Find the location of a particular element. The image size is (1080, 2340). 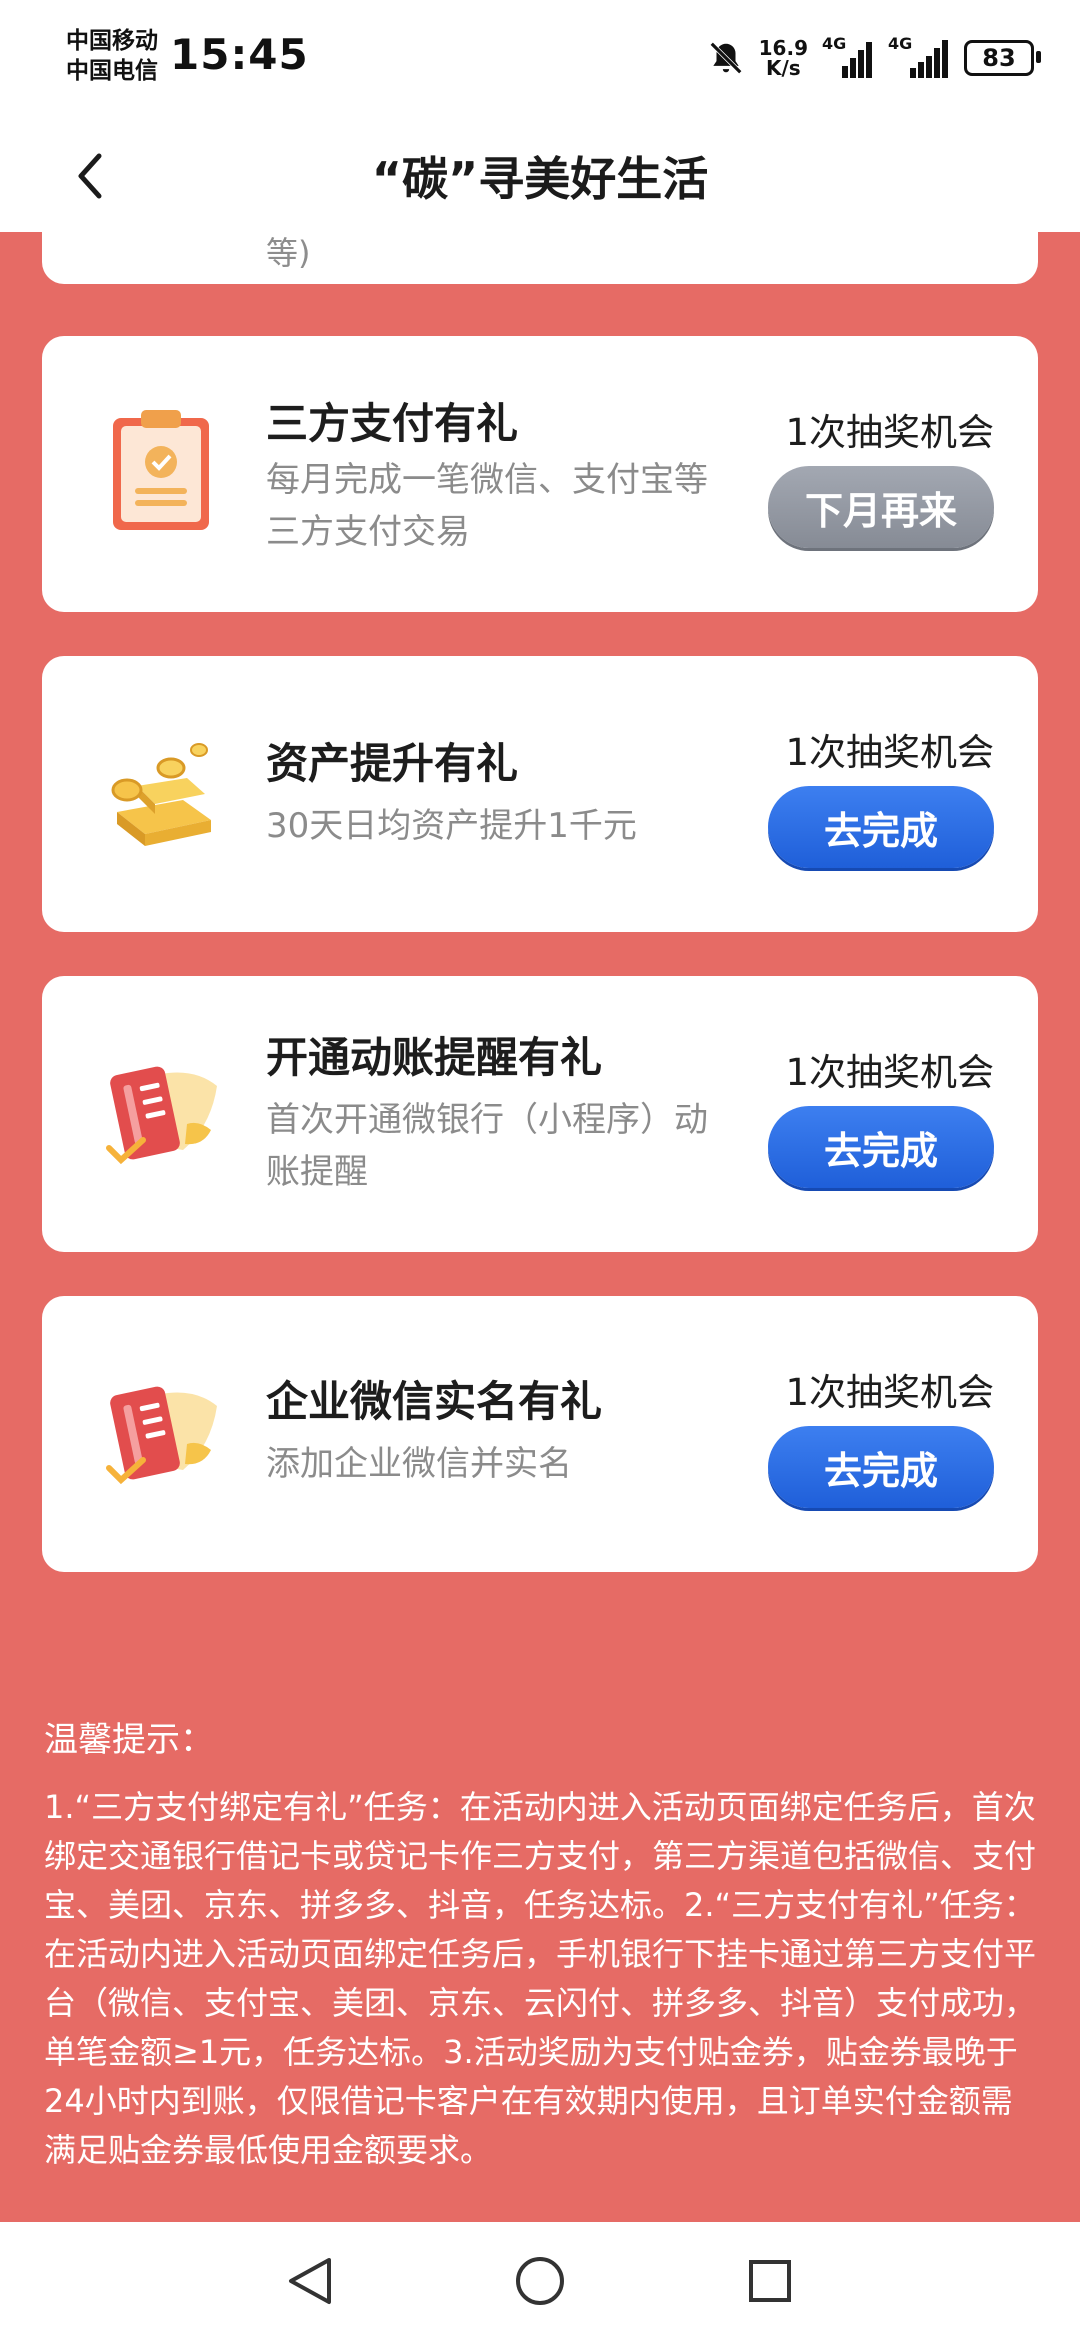

next-month-button: 下月再来 is located at coordinates (881, 507).